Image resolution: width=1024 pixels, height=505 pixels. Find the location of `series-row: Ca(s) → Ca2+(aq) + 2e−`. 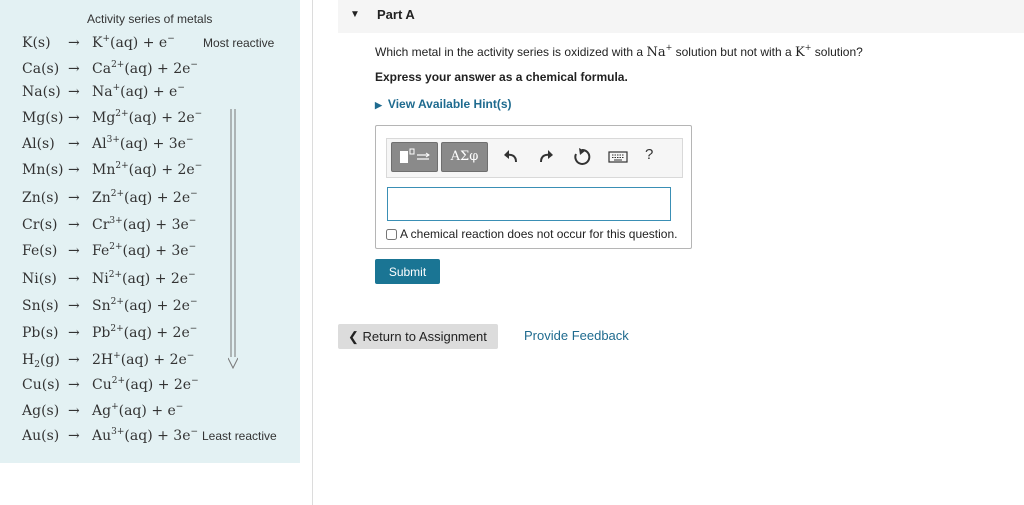

series-row: Ca(s) → Ca2+(aq) + 2e− is located at coordinates (157, 73).